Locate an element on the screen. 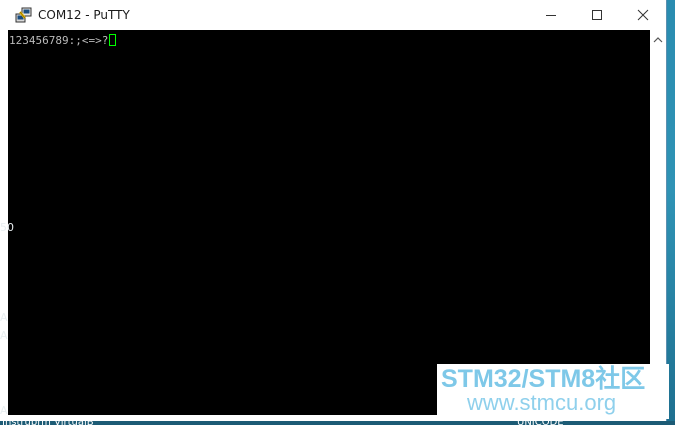 The image size is (675, 425). close-icon is located at coordinates (643, 15).